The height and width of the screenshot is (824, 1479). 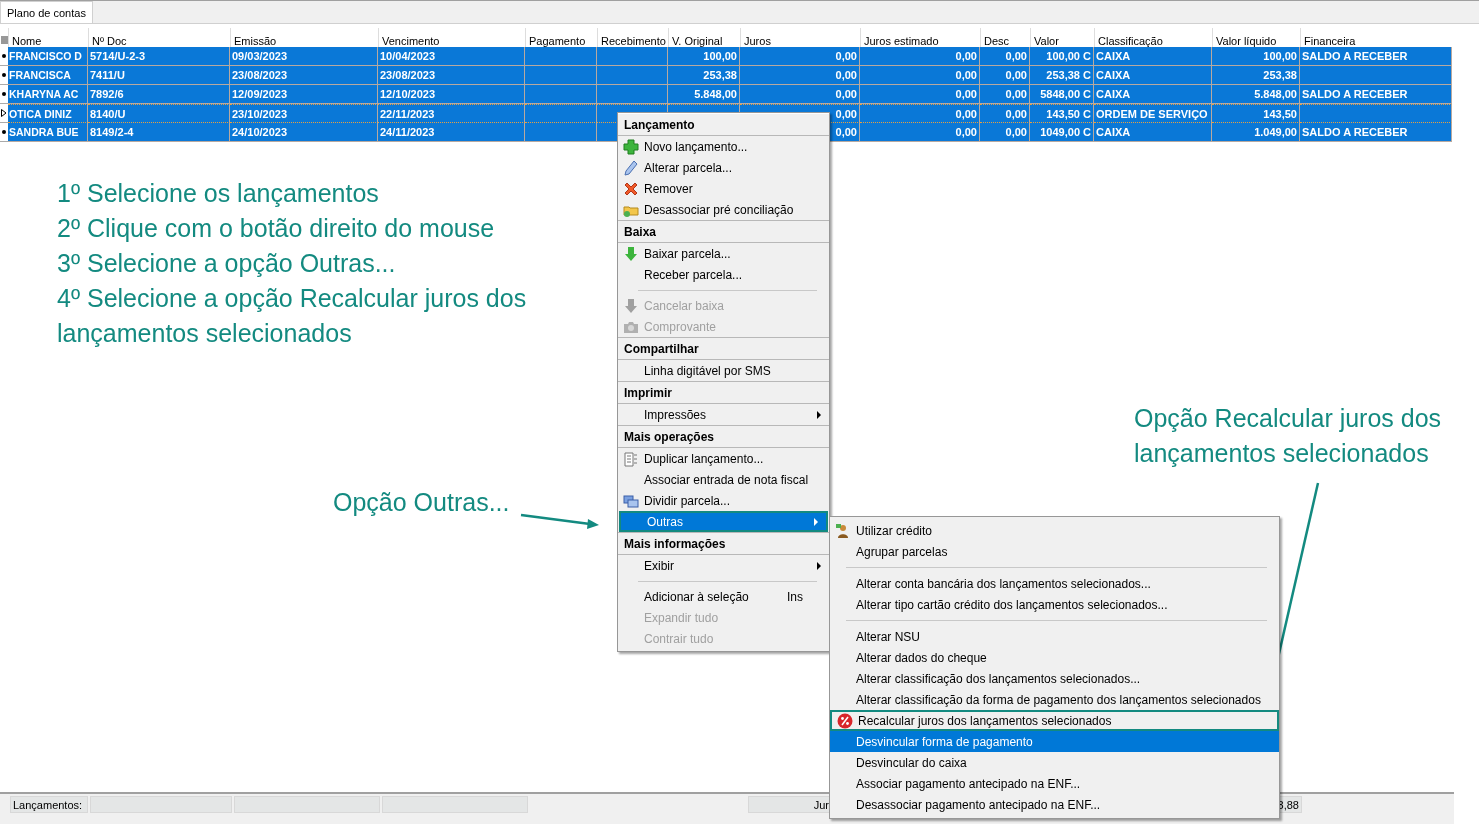 I want to click on table-cell: 10/04/2023, so click(x=451, y=56).